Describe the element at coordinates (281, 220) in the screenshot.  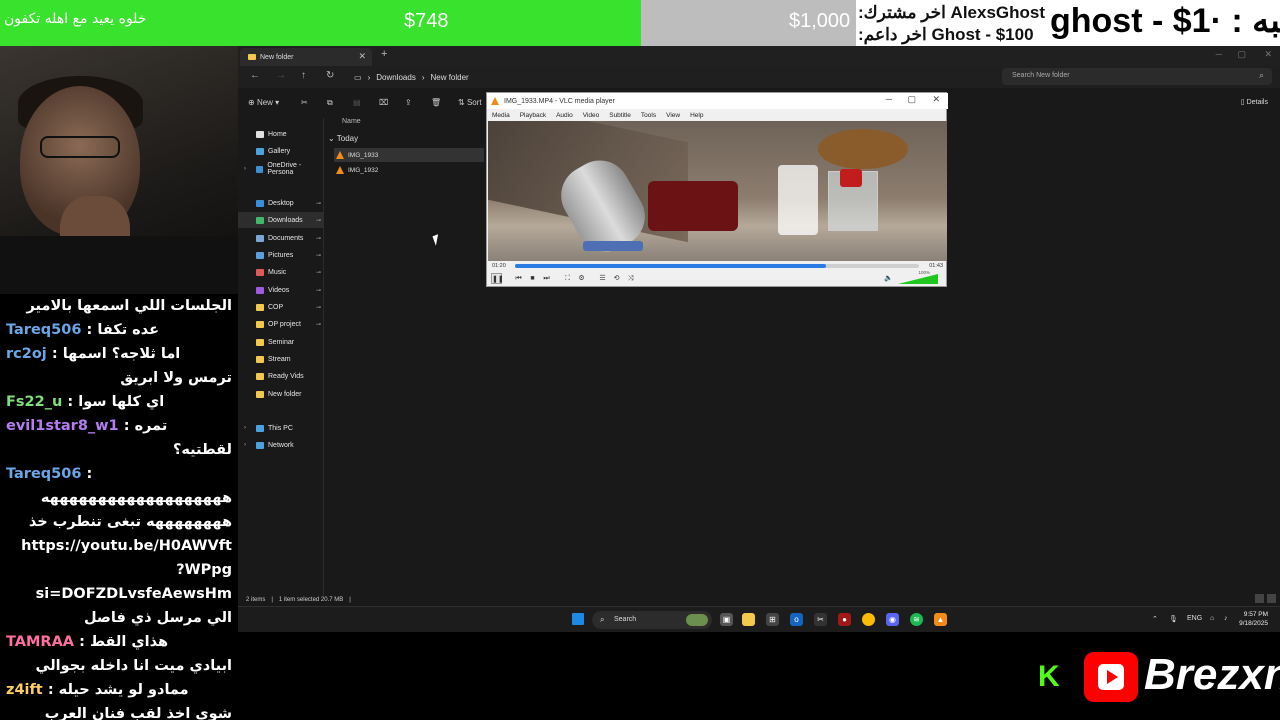
I see `nav-item-downloads: Downloads ⊸` at that location.